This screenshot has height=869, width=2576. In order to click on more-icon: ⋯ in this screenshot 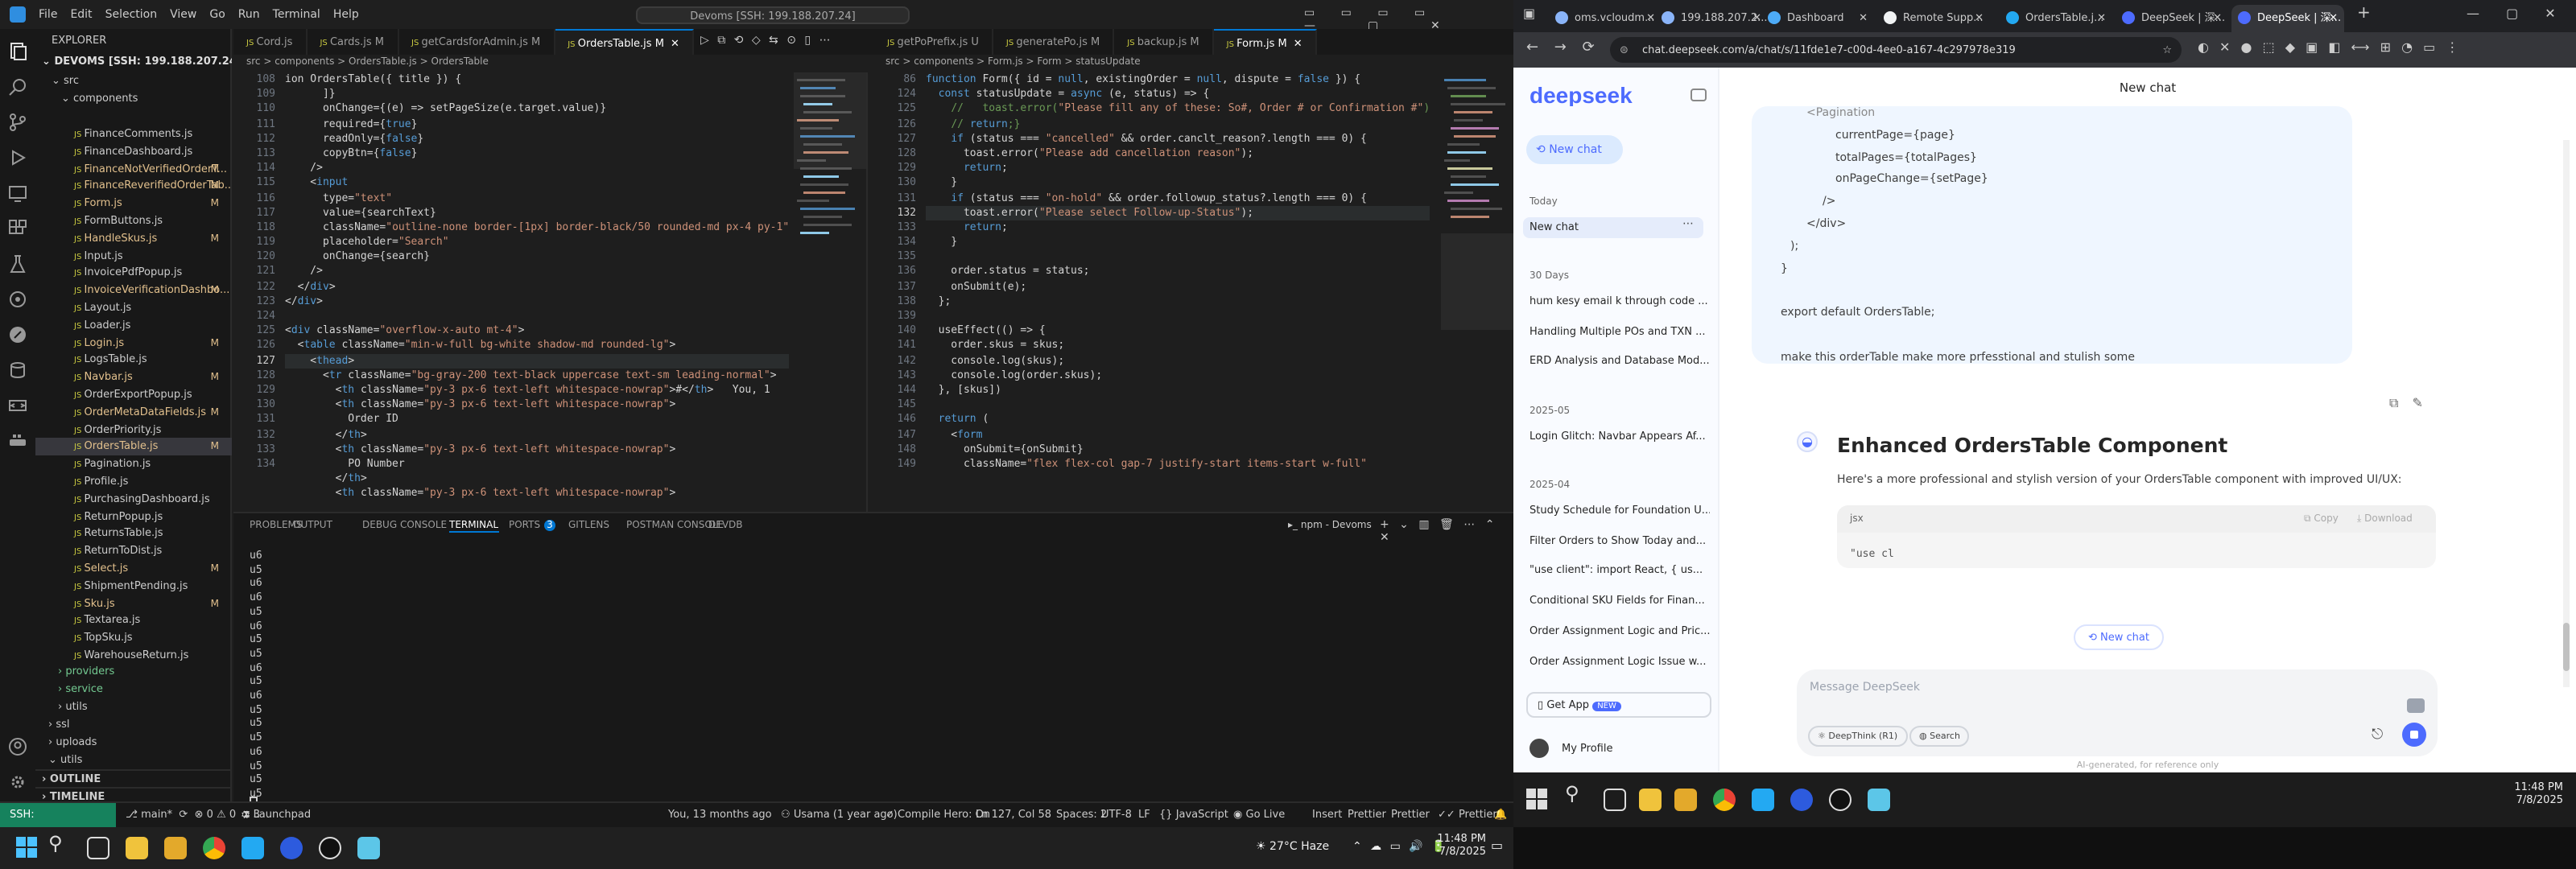, I will do `click(1688, 223)`.